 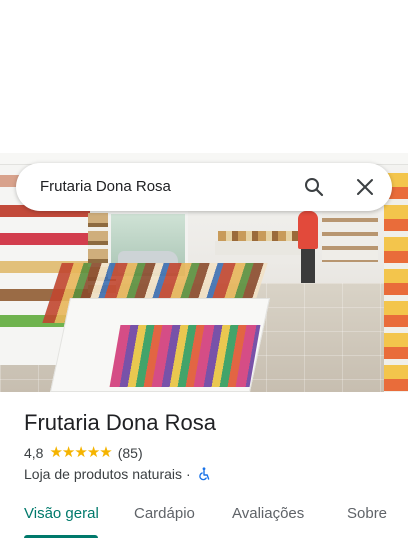 I want to click on place-category: Loja de produtos naturais, so click(x=103, y=474).